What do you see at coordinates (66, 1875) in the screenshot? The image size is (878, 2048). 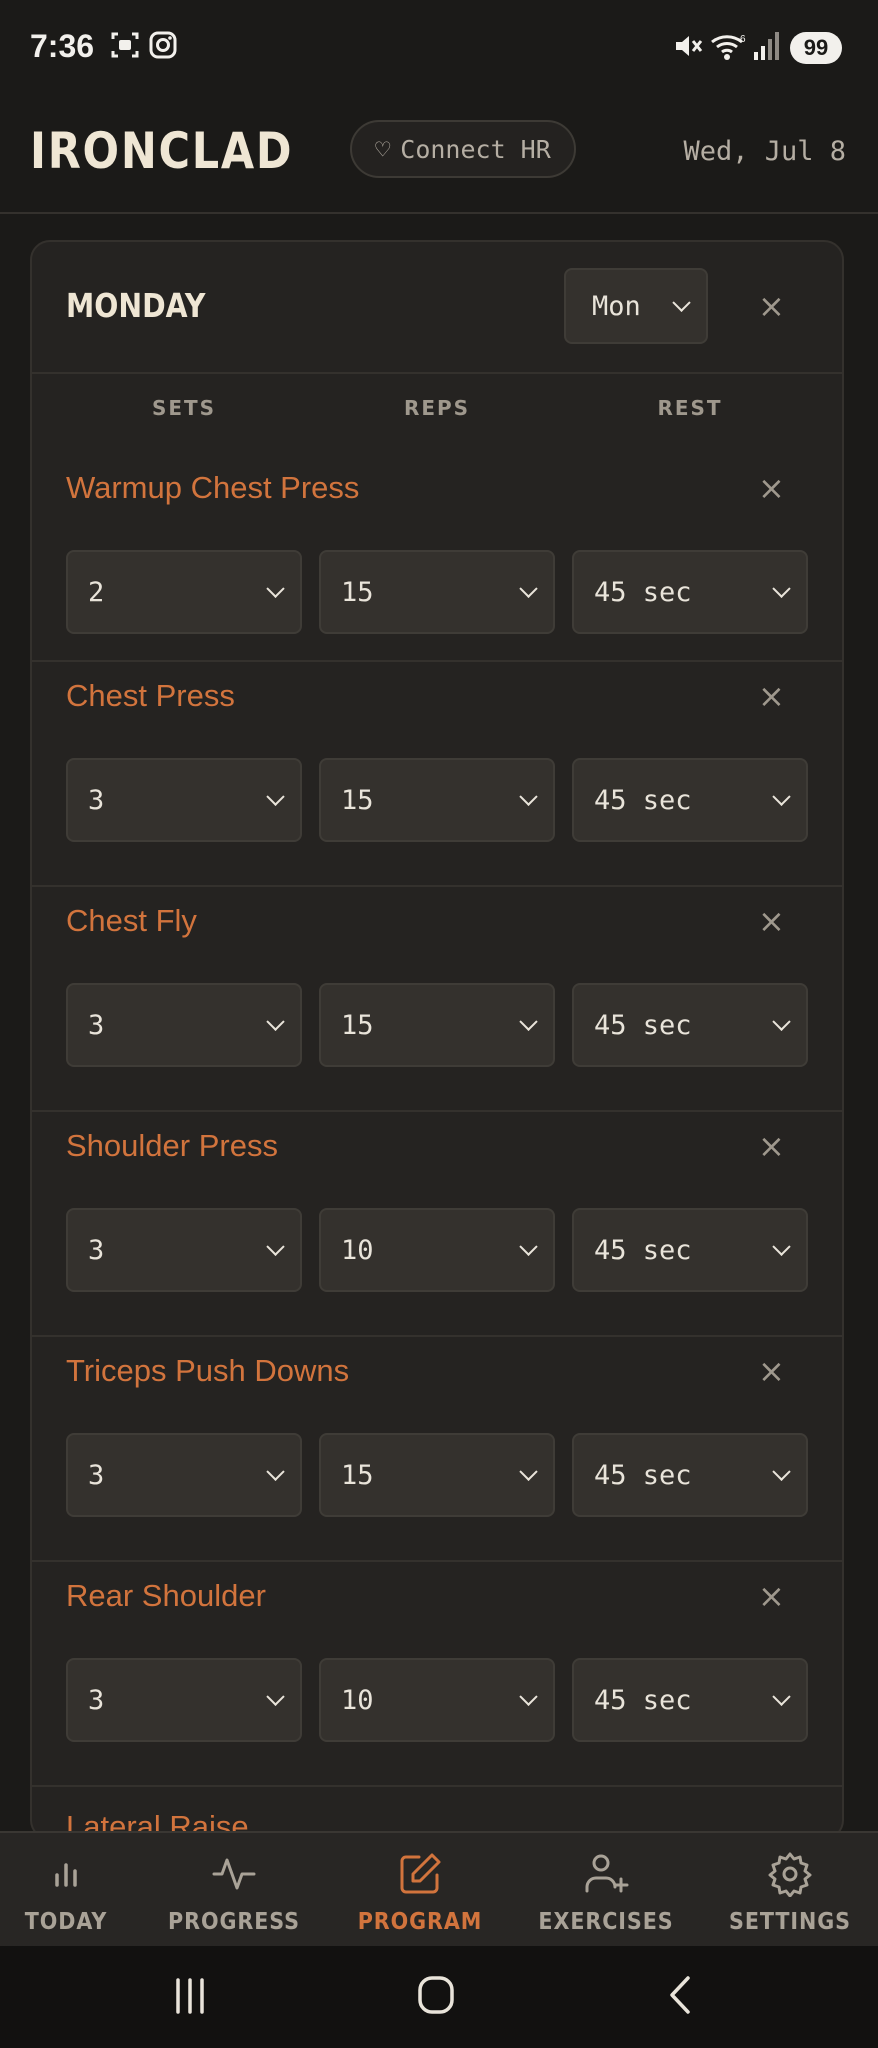 I see `bar-chart-icon` at bounding box center [66, 1875].